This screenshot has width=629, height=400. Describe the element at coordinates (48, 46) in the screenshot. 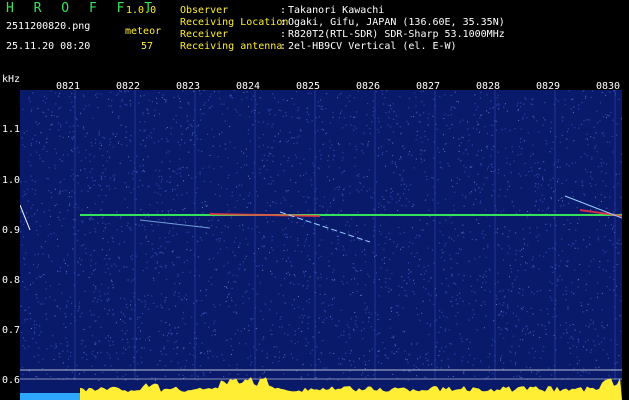

I see `datetime: 25.11.20 08:20` at that location.